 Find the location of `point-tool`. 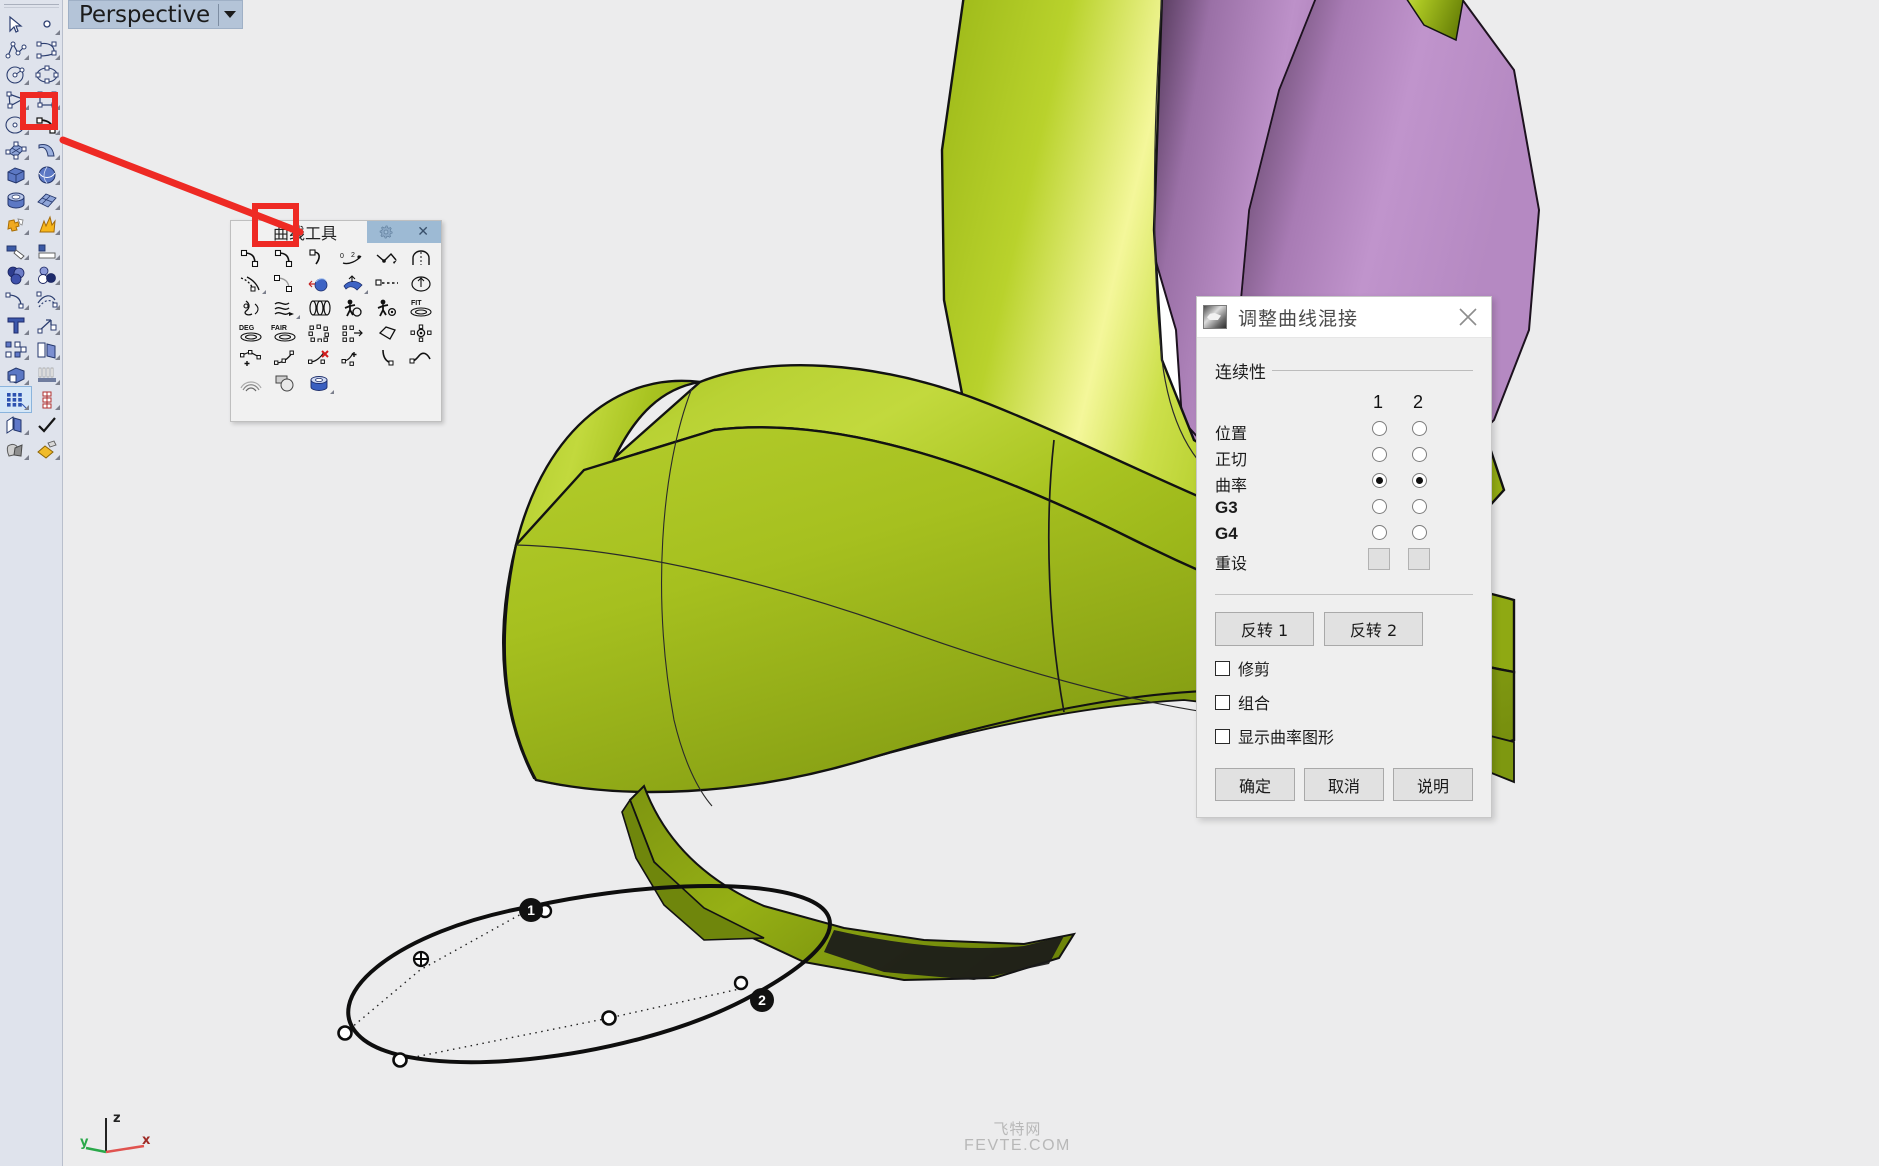

point-tool is located at coordinates (46, 24).